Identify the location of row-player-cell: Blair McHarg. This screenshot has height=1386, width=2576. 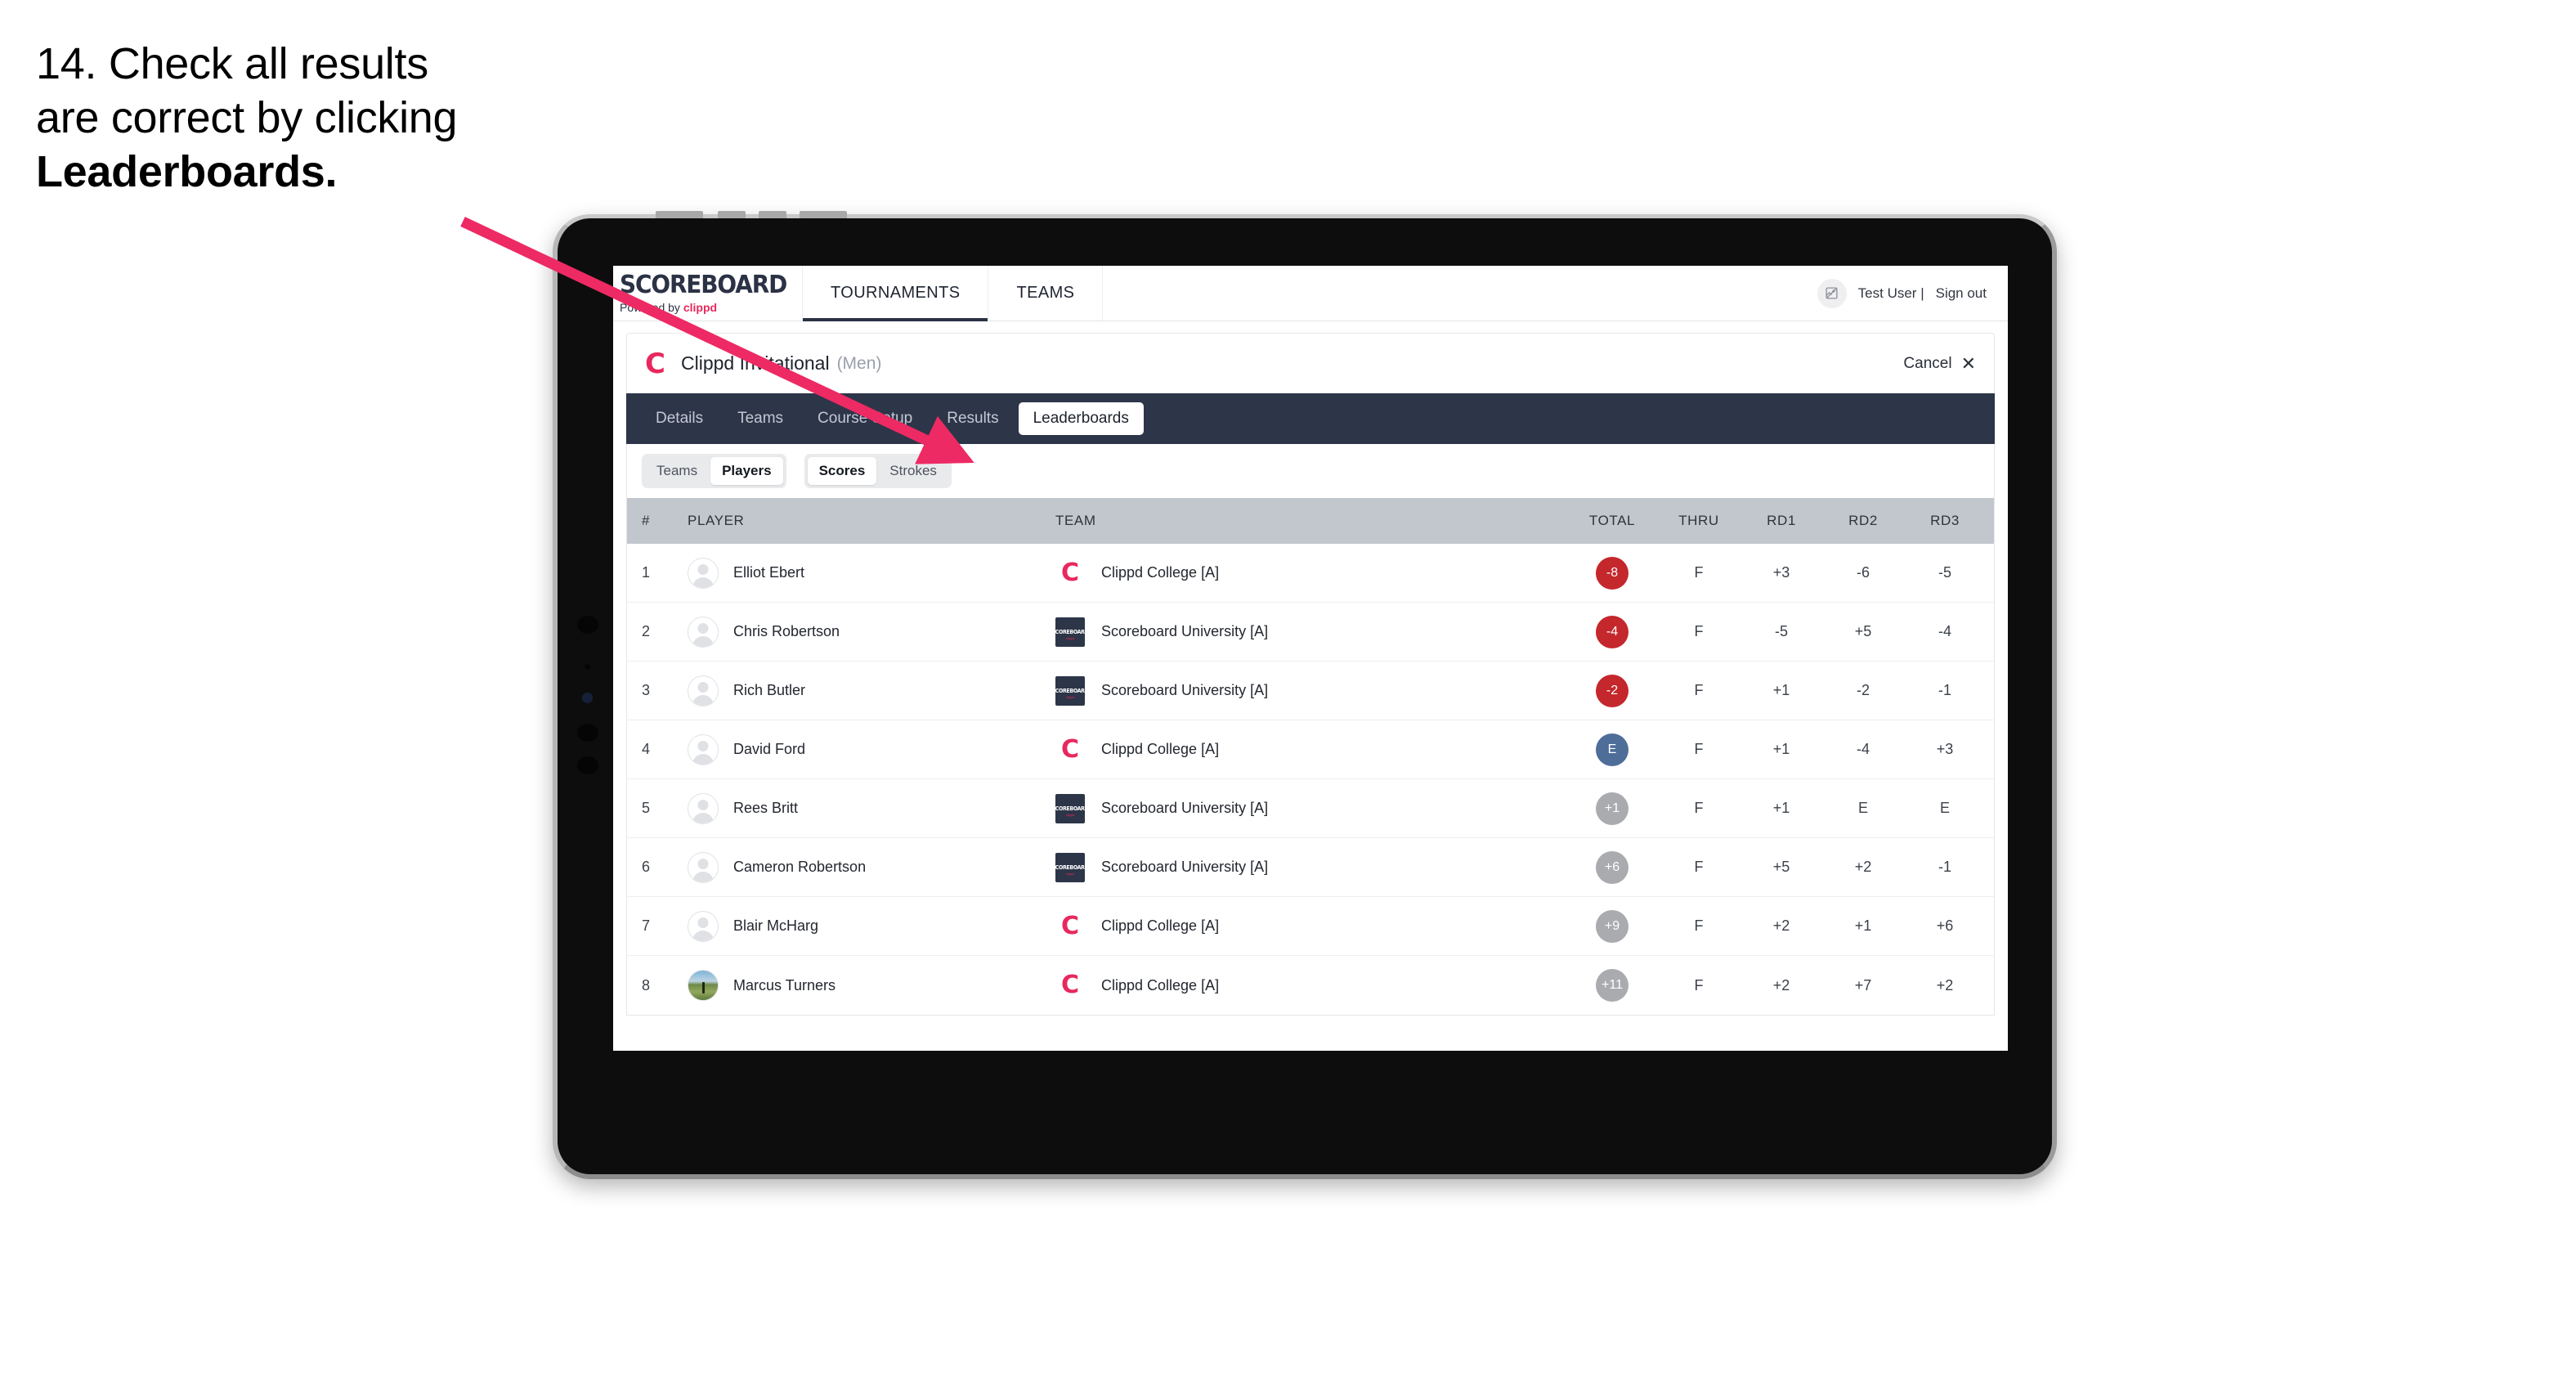
(871, 926).